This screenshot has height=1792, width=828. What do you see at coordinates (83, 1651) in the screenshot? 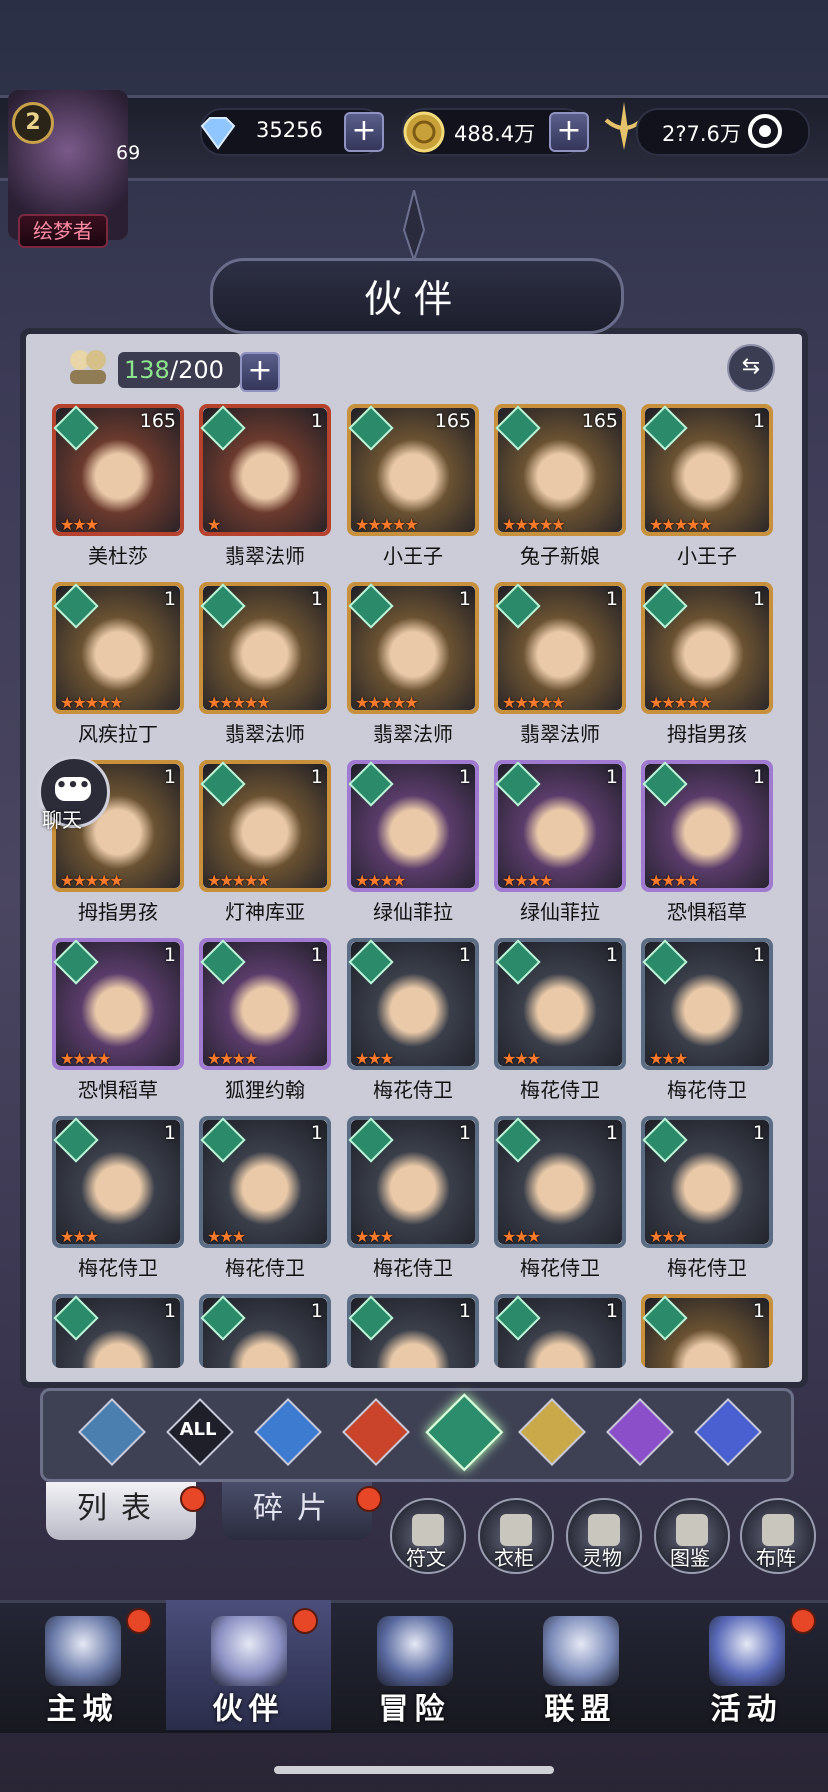
I see `castle-icon` at bounding box center [83, 1651].